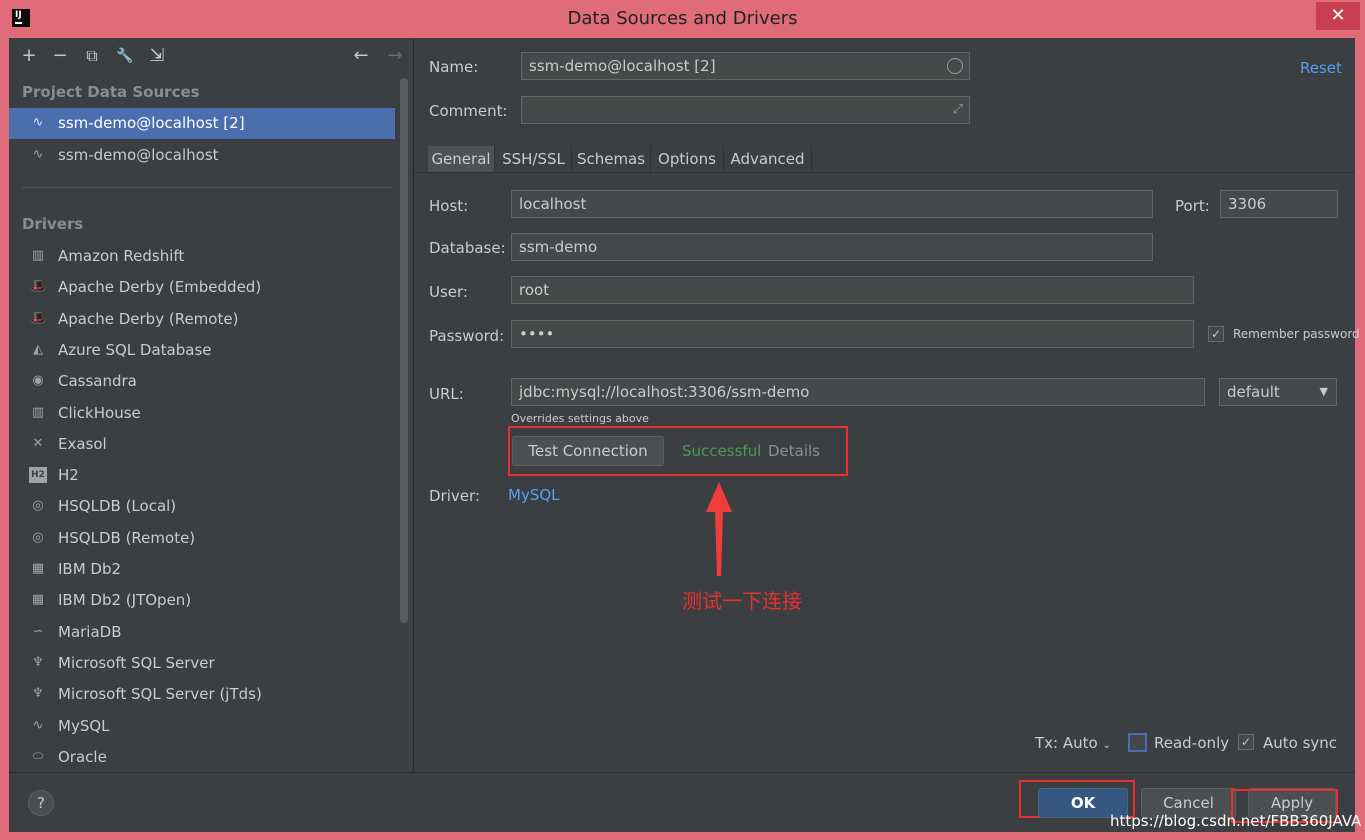 This screenshot has width=1365, height=840. I want to click on driver-icon: ◭, so click(38, 349).